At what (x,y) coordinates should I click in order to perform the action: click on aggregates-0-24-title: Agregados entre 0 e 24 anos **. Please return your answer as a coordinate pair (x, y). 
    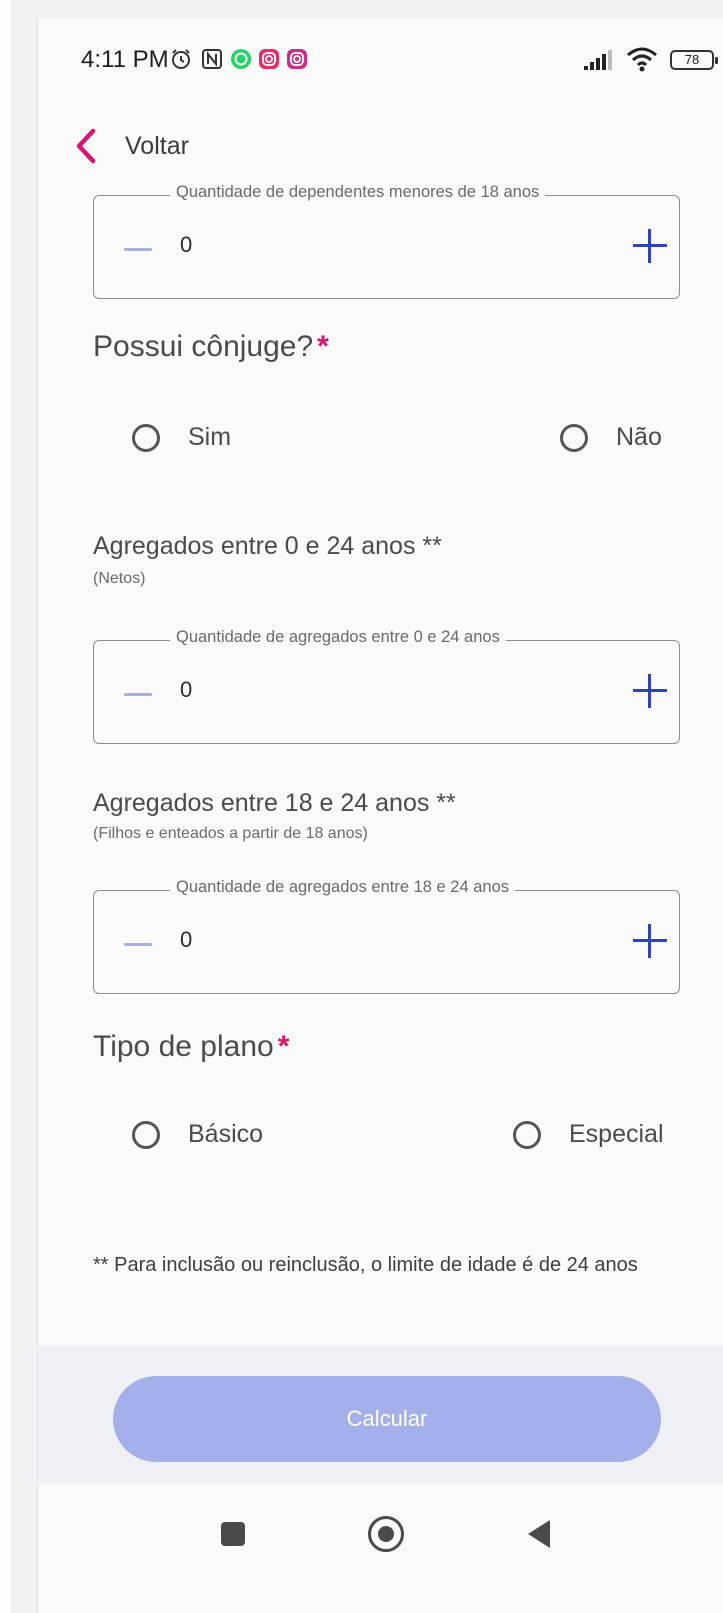
    Looking at the image, I should click on (267, 546).